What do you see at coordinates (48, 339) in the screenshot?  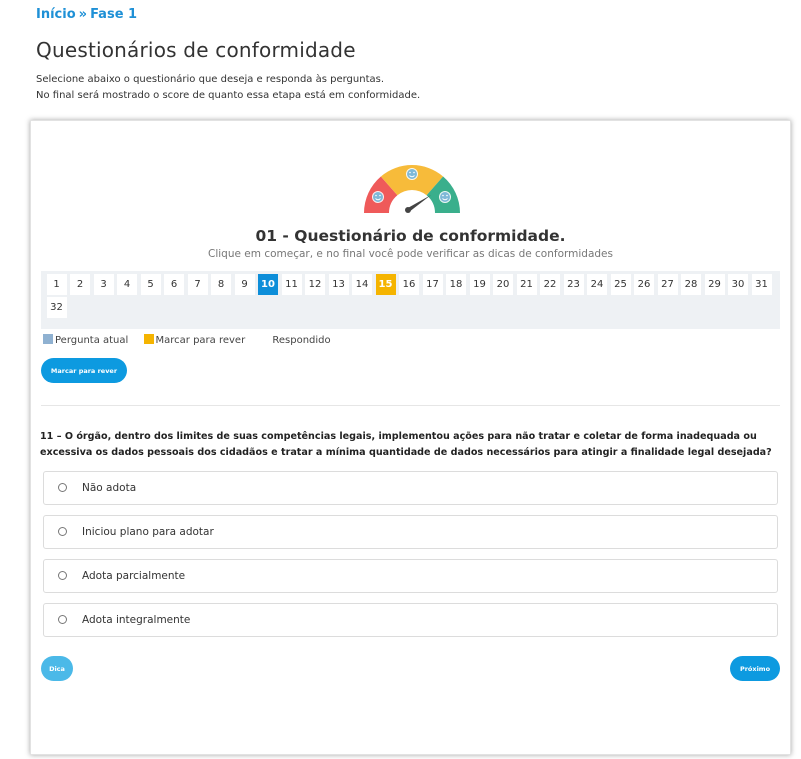 I see `current-swatch-icon` at bounding box center [48, 339].